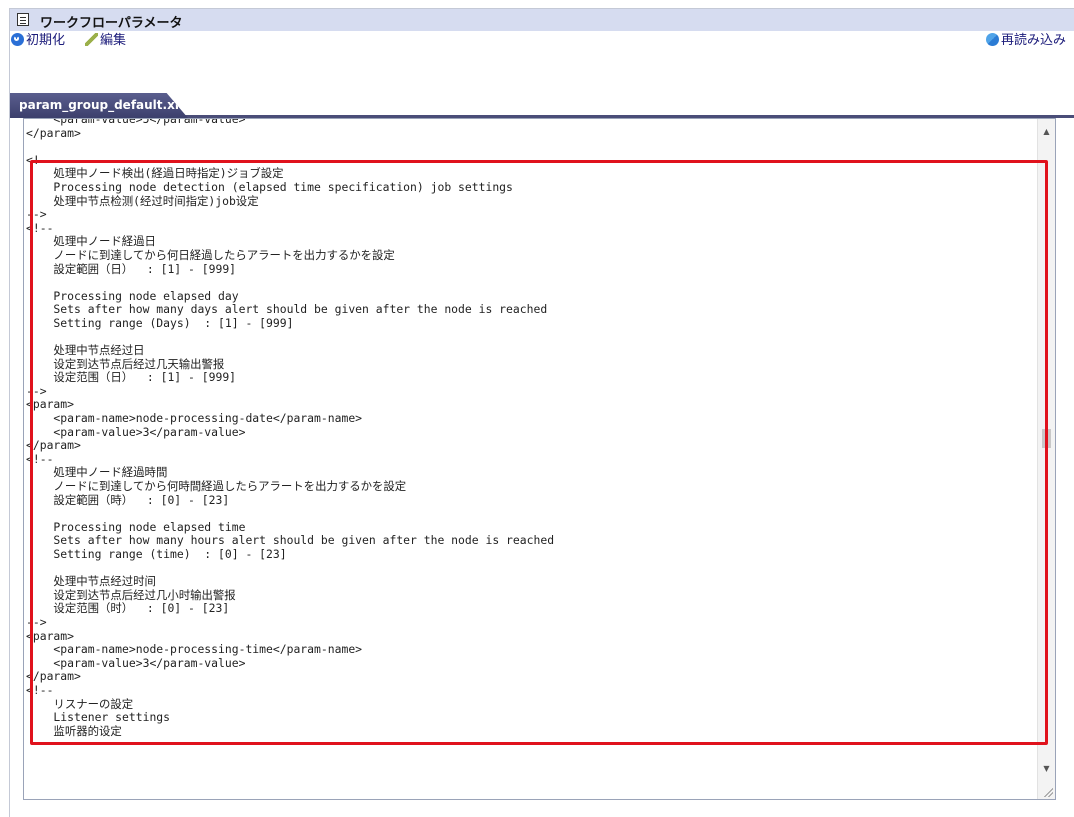 The image size is (1074, 817). What do you see at coordinates (542, 41) in the screenshot?
I see `toolbar: 初期化 編集 再読み込み` at bounding box center [542, 41].